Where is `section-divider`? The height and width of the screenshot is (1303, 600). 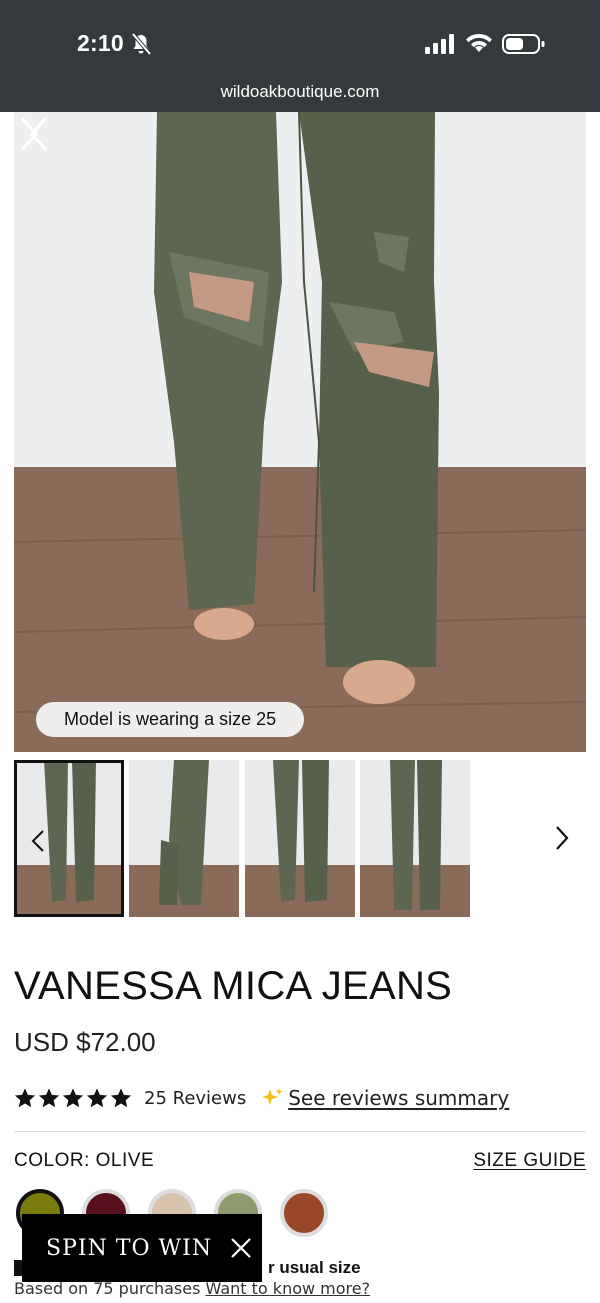
section-divider is located at coordinates (300, 1131).